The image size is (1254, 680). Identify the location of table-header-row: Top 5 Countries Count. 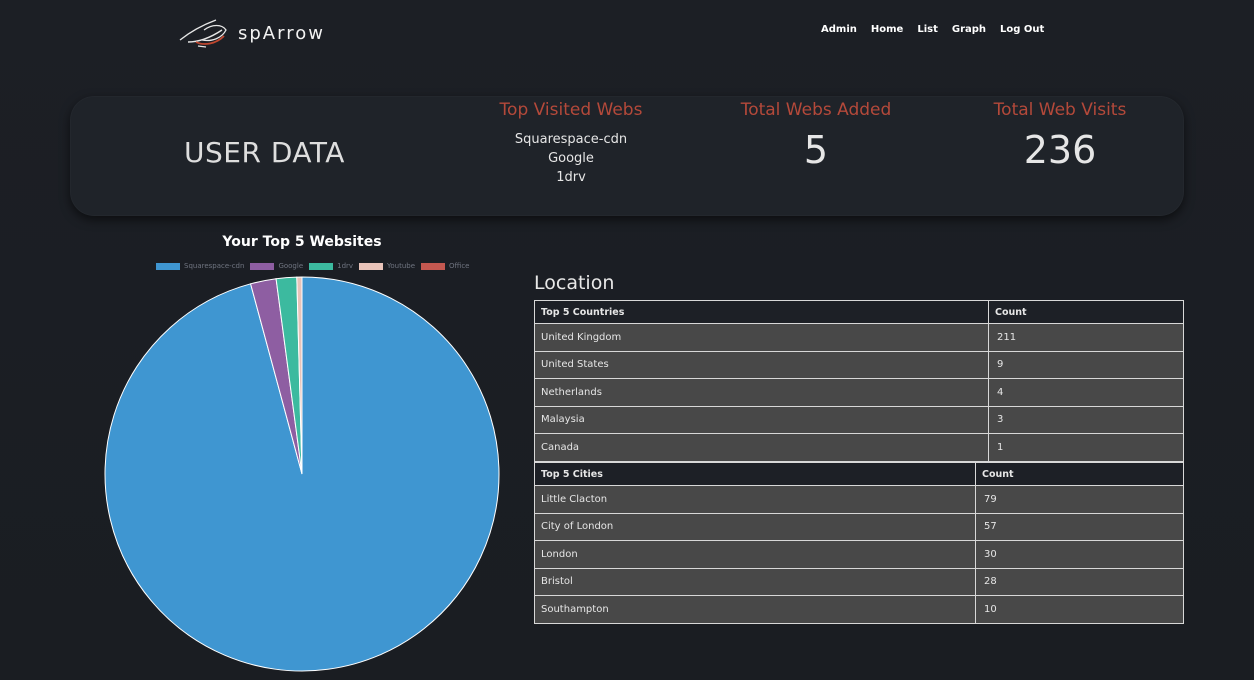
(859, 312).